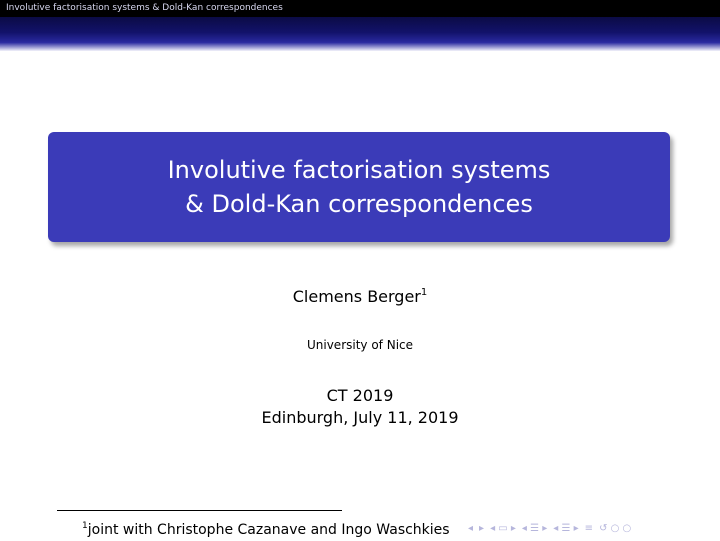  I want to click on search-icon: ↺ ○ ○, so click(615, 529).